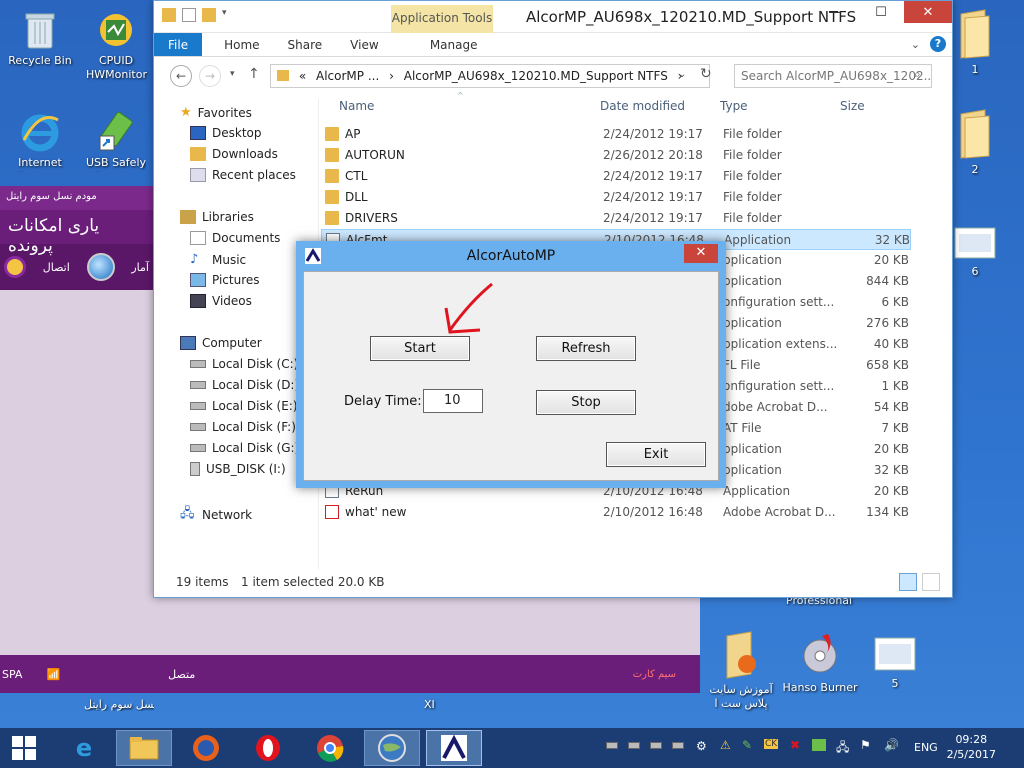 This screenshot has height=768, width=1024. What do you see at coordinates (244, 364) in the screenshot?
I see `nav-disk-c: Local Disk (C:)` at bounding box center [244, 364].